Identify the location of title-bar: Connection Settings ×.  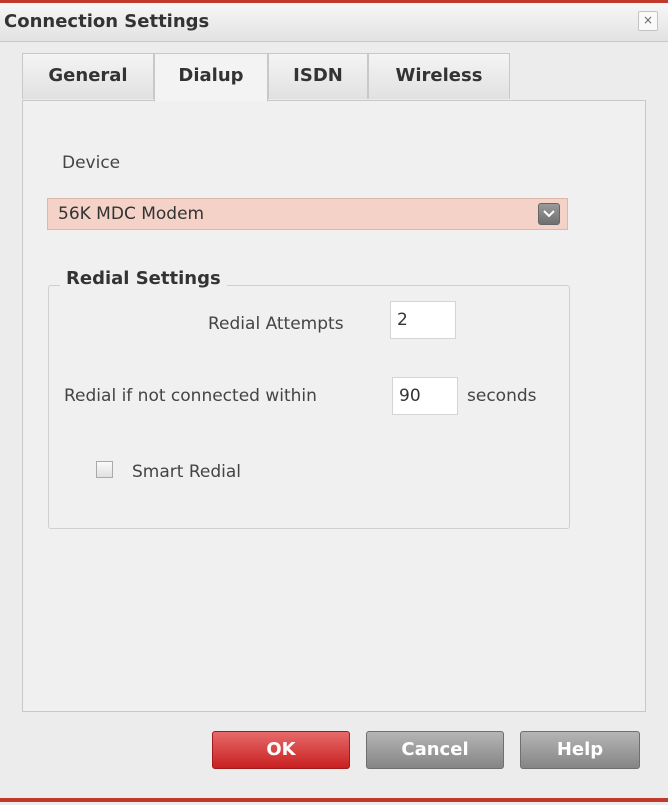
(334, 22).